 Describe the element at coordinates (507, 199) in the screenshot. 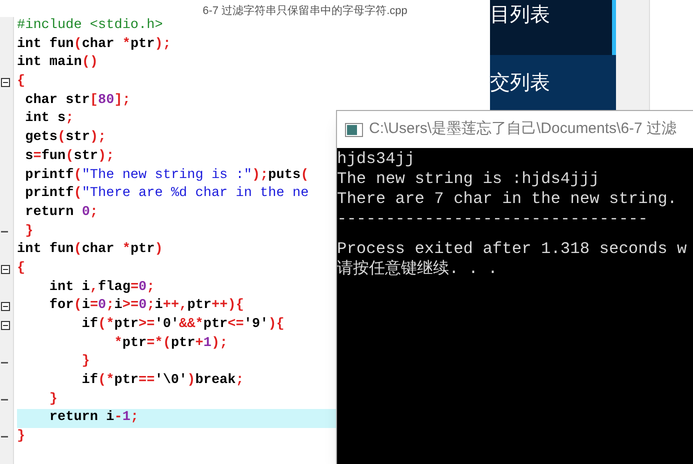

I see `console-line: There are 7 char in the new string.` at that location.